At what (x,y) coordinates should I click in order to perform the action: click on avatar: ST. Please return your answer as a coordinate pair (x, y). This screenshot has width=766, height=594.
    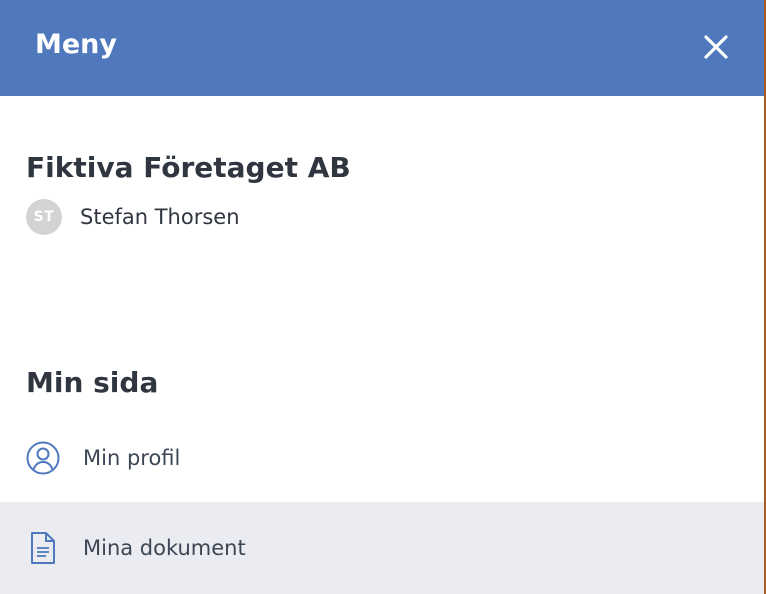
    Looking at the image, I should click on (44, 217).